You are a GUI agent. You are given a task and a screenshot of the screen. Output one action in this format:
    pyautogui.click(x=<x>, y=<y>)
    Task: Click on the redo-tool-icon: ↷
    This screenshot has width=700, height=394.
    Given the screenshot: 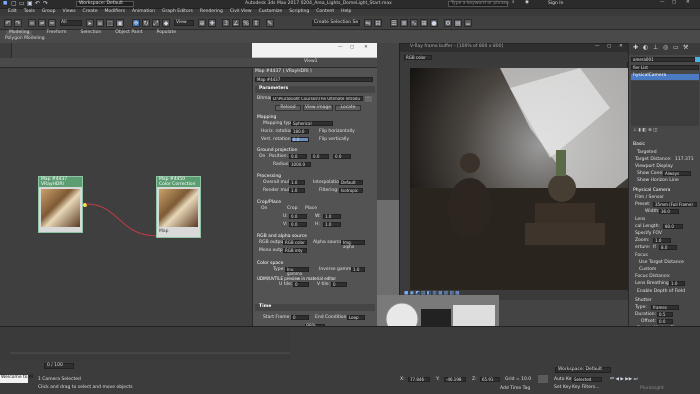 What is the action you would take?
    pyautogui.click(x=18, y=23)
    